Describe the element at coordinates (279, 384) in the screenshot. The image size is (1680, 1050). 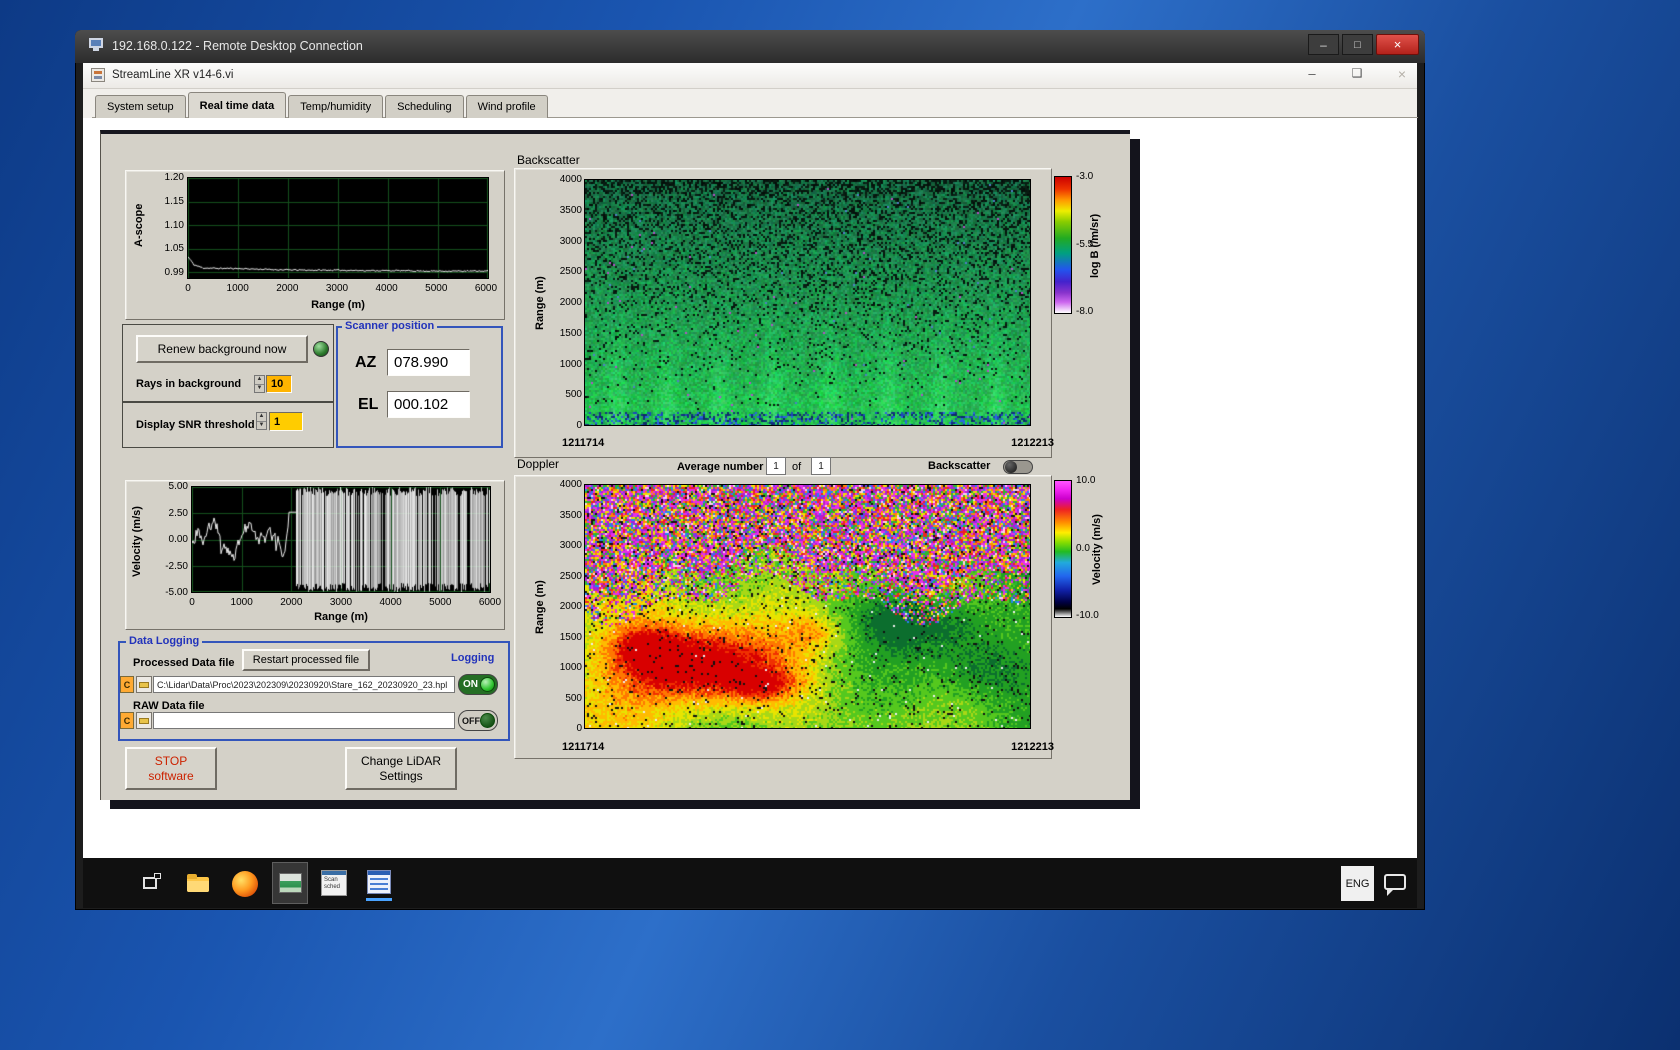
I see `rays-value-field: 10` at that location.